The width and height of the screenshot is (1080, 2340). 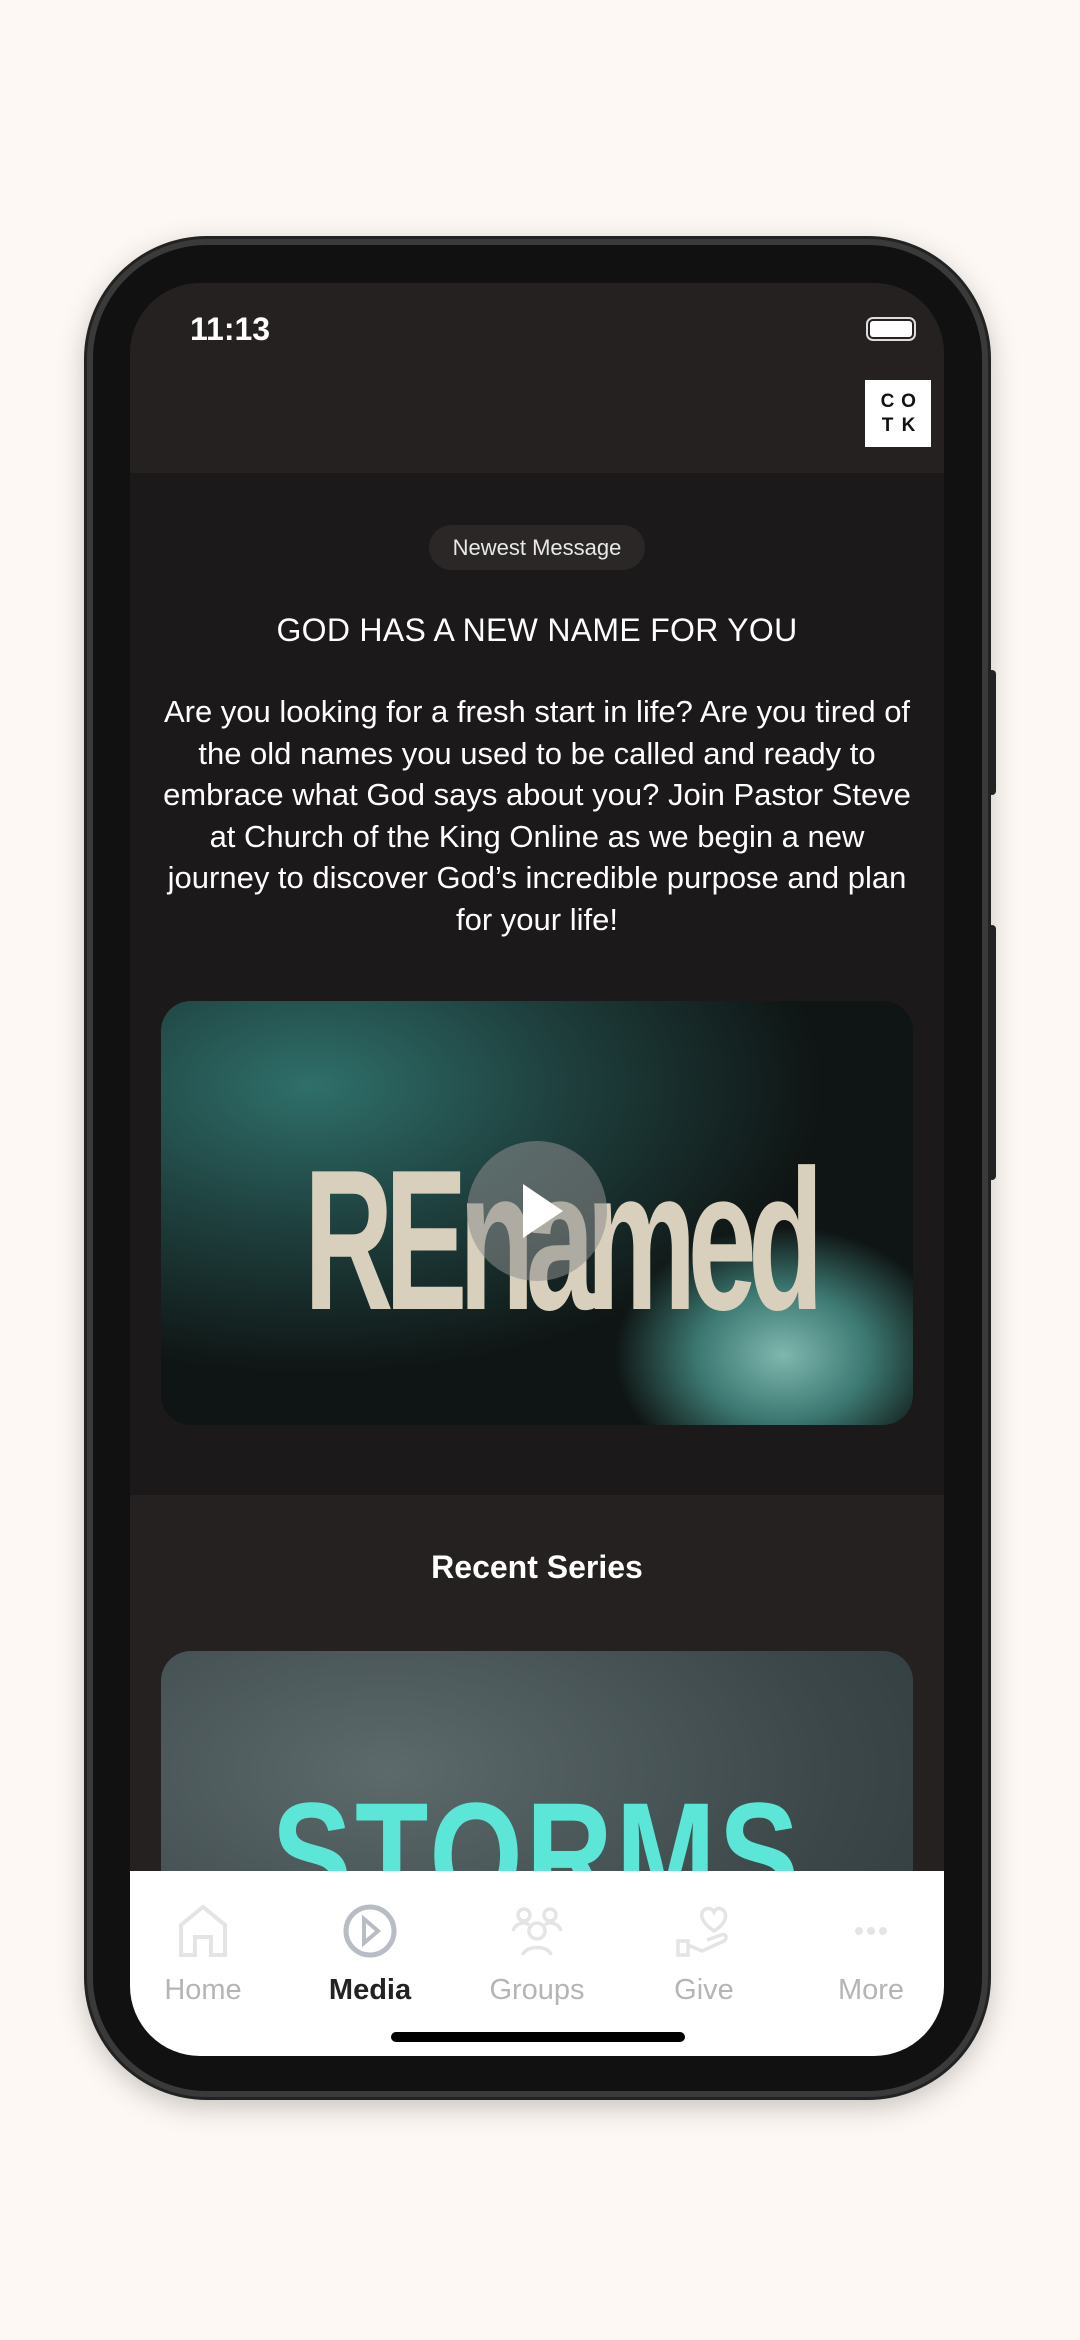 What do you see at coordinates (537, 630) in the screenshot?
I see `message-title: GOD HAS A NEW NAME FOR YOU` at bounding box center [537, 630].